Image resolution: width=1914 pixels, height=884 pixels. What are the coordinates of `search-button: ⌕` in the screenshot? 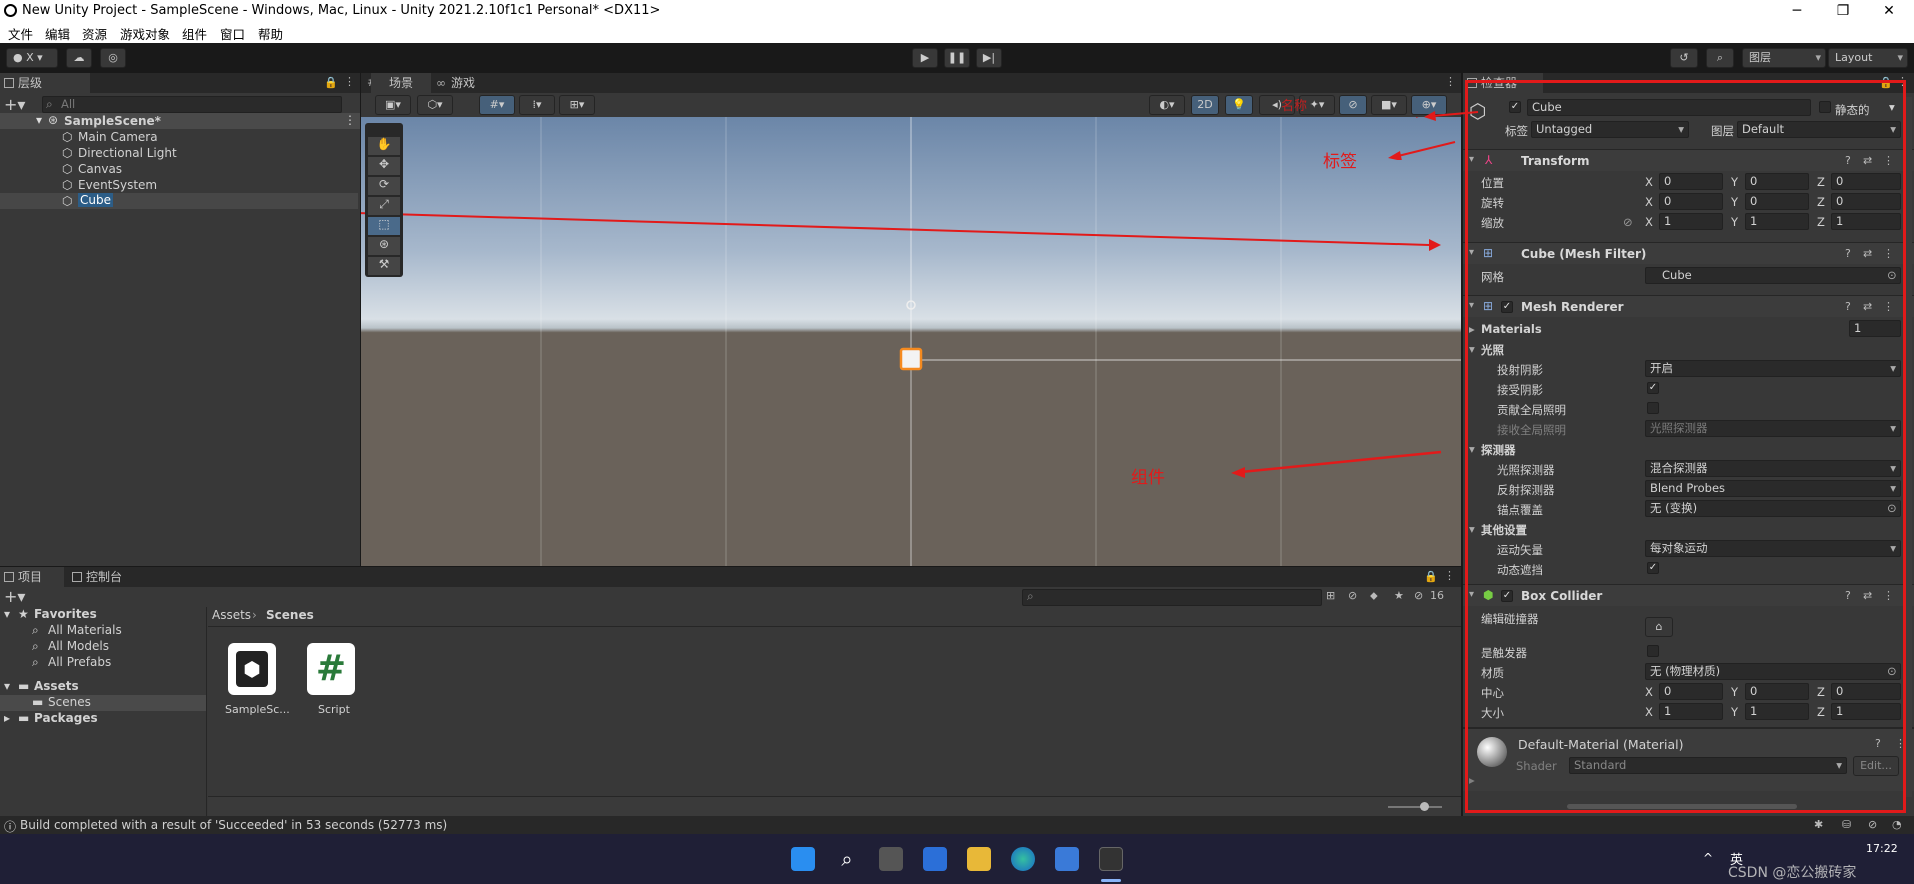 It's located at (1720, 58).